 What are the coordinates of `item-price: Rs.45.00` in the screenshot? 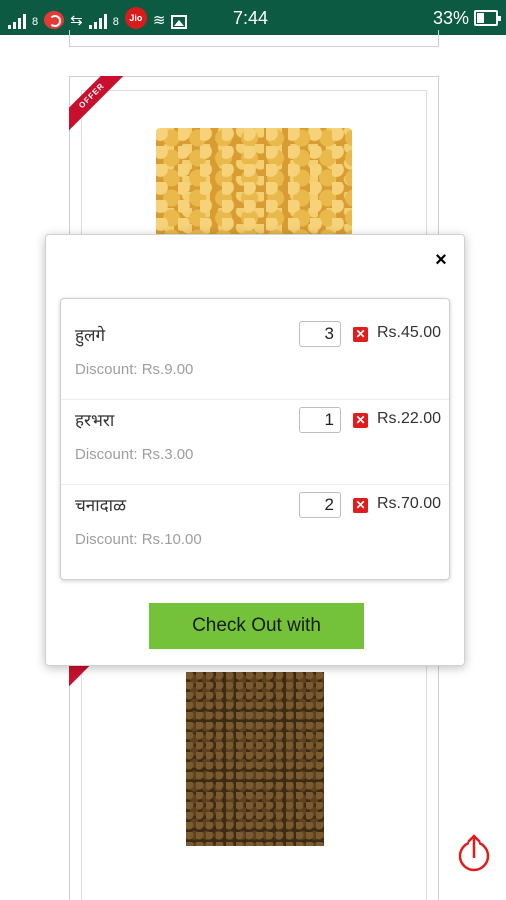 It's located at (409, 332).